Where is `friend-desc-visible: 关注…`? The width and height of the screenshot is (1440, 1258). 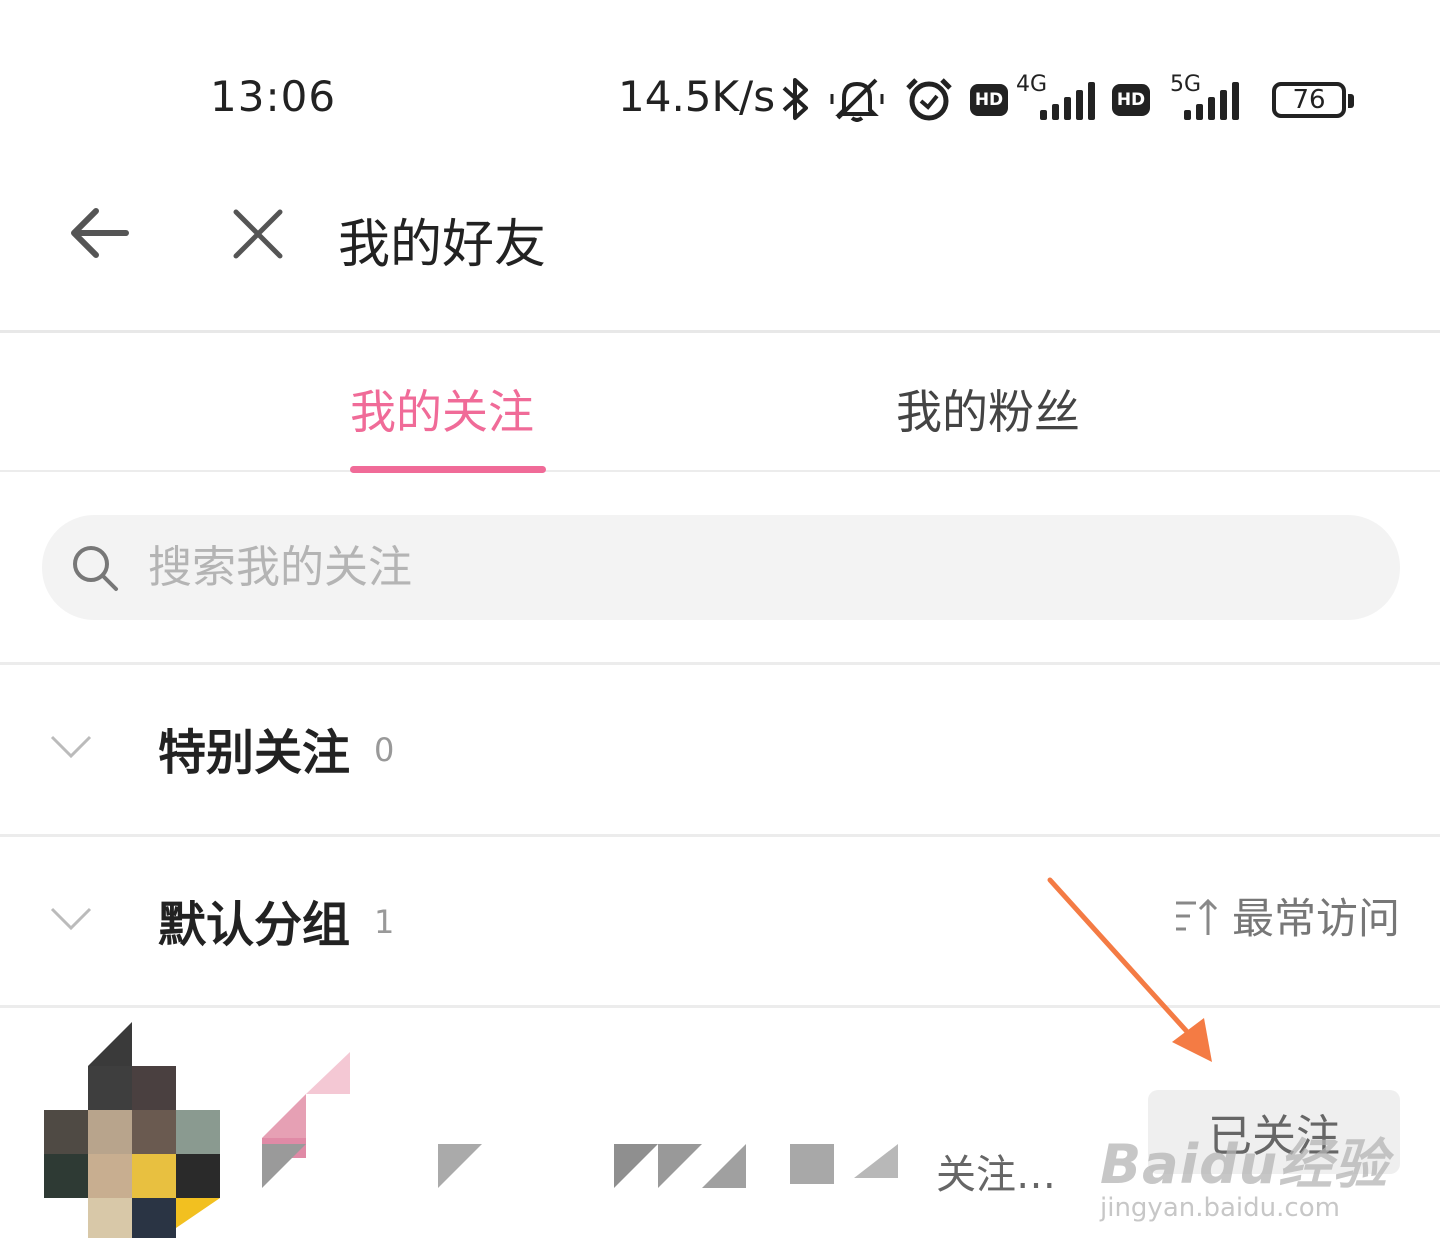
friend-desc-visible: 关注… is located at coordinates (996, 1175).